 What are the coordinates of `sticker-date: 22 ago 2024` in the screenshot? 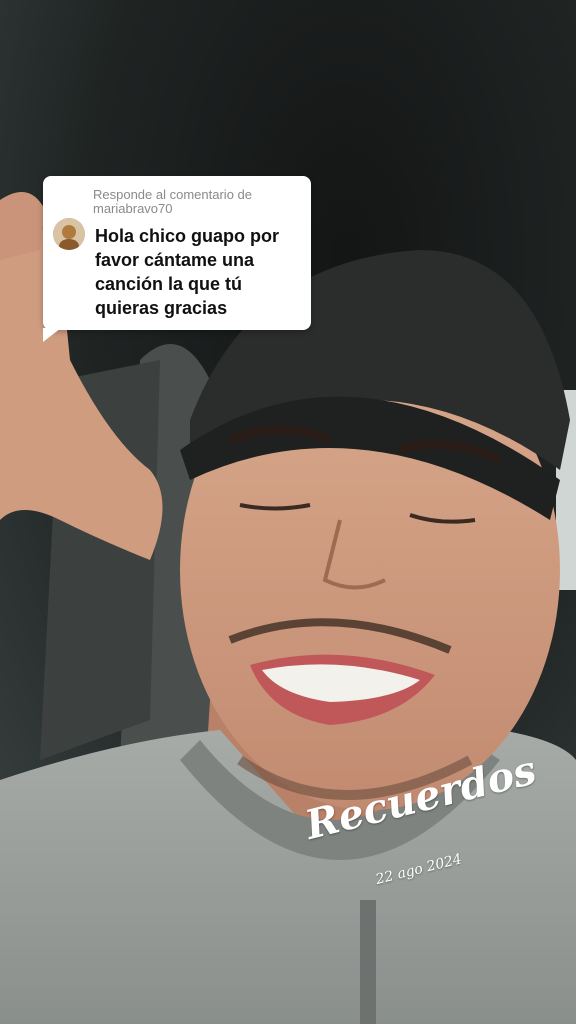 It's located at (419, 869).